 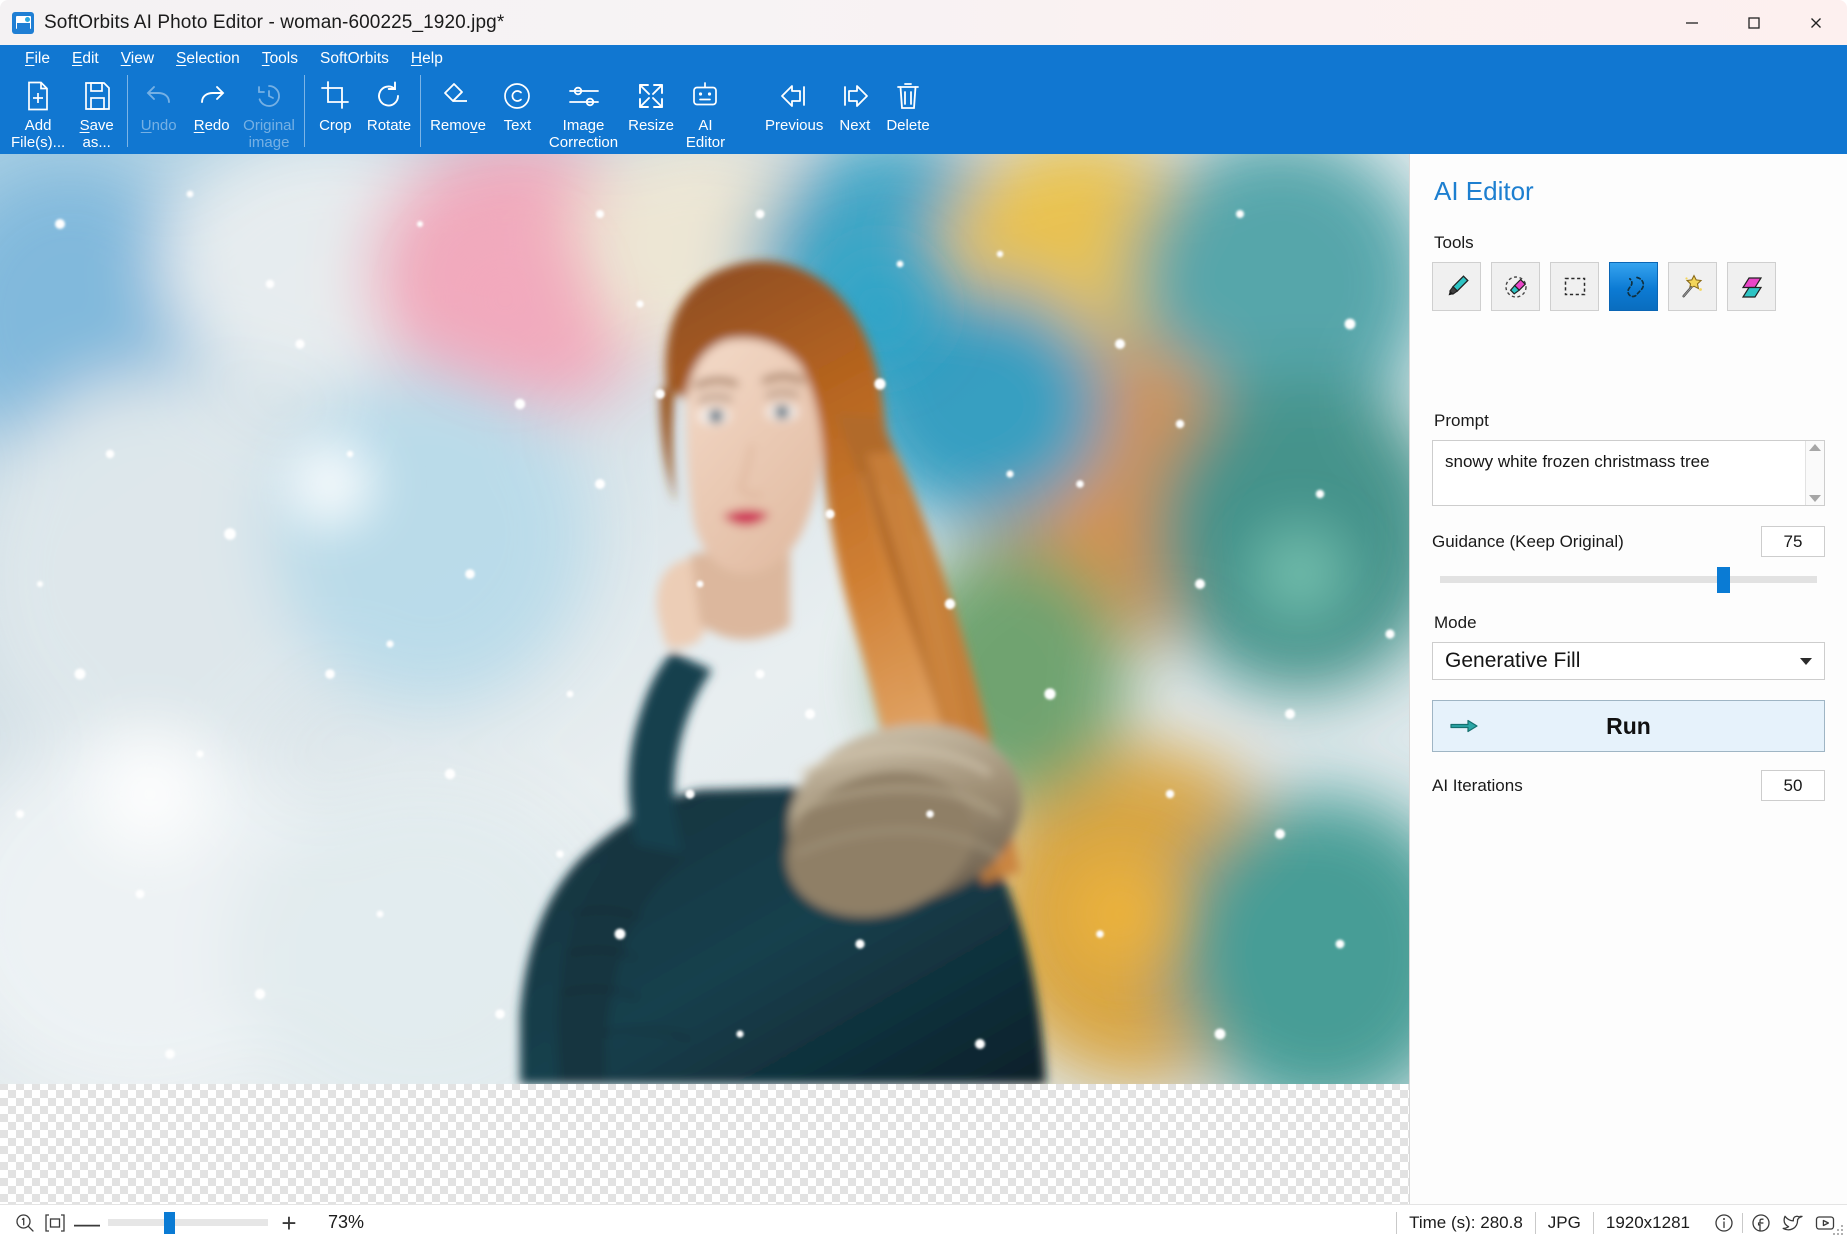 I want to click on guidance-row: Guidance (Keep Original) 75, so click(x=1628, y=541).